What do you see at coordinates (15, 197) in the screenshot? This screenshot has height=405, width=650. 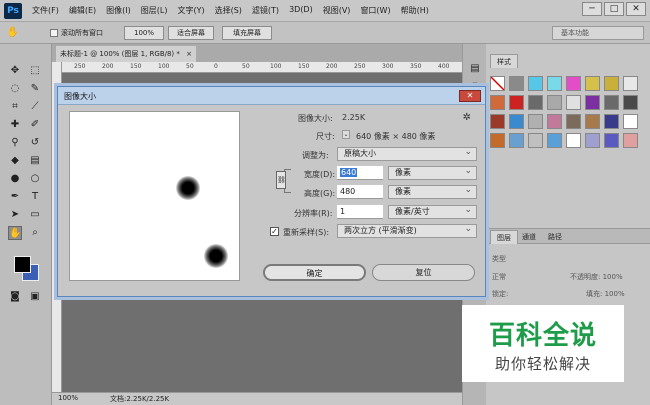 I see `pen-tool-icon: ✒` at bounding box center [15, 197].